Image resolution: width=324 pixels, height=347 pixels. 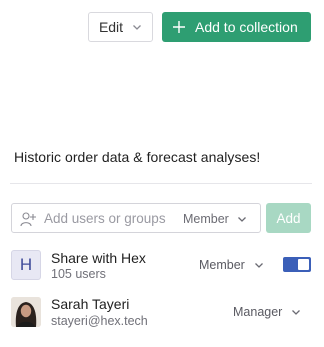 What do you see at coordinates (26, 265) in the screenshot?
I see `workspace-avatar: H` at bounding box center [26, 265].